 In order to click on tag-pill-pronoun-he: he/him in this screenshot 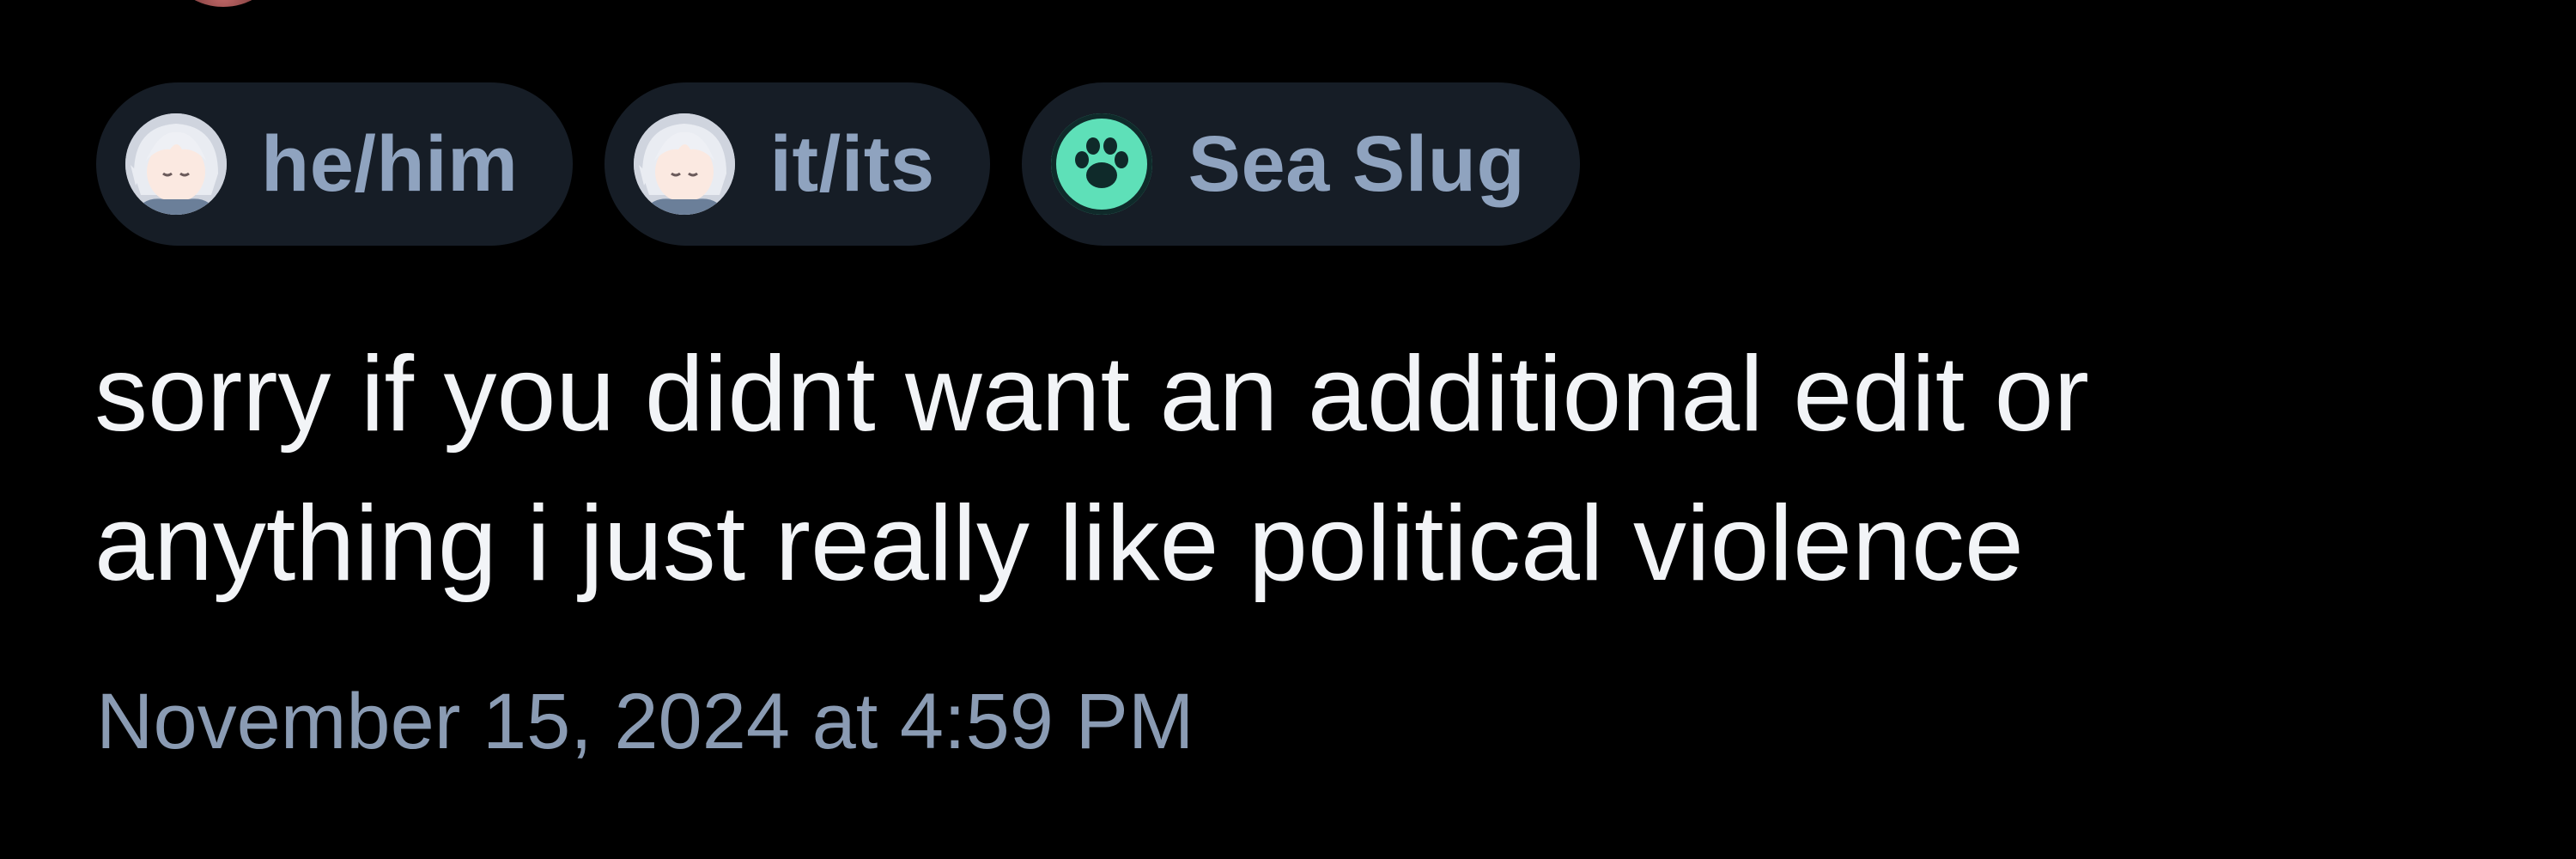, I will do `click(335, 164)`.